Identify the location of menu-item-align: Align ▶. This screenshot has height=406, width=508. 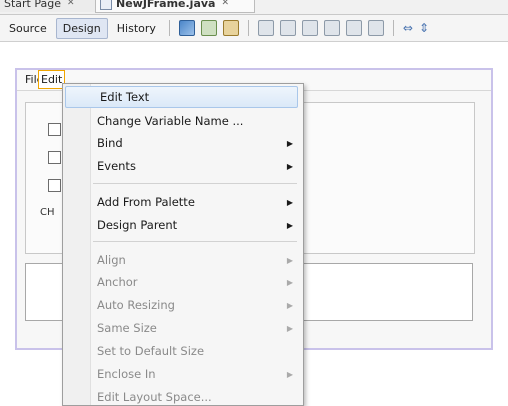
(182, 260).